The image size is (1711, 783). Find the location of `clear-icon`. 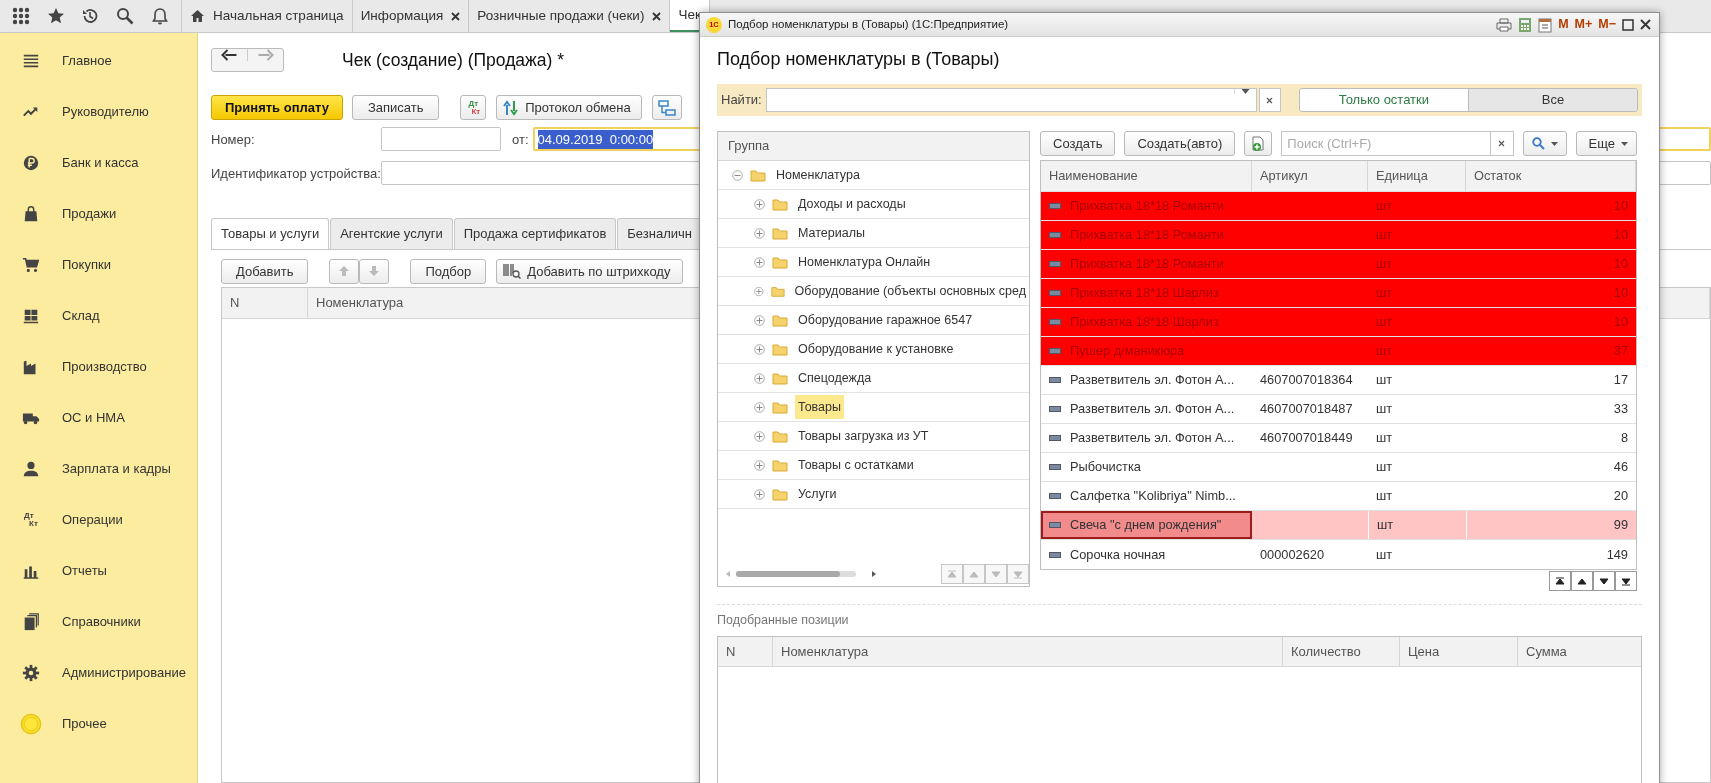

clear-icon is located at coordinates (1502, 143).